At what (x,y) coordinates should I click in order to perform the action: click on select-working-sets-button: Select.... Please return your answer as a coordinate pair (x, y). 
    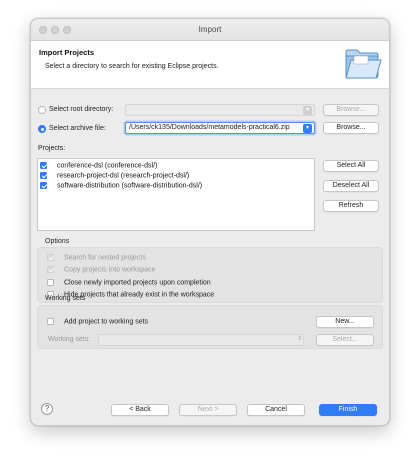
    Looking at the image, I should click on (345, 340).